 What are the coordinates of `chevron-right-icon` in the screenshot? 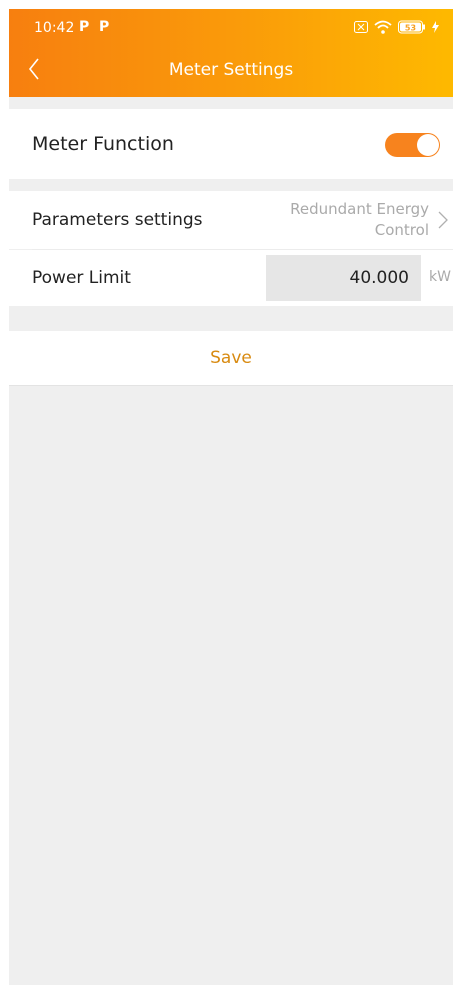 It's located at (443, 220).